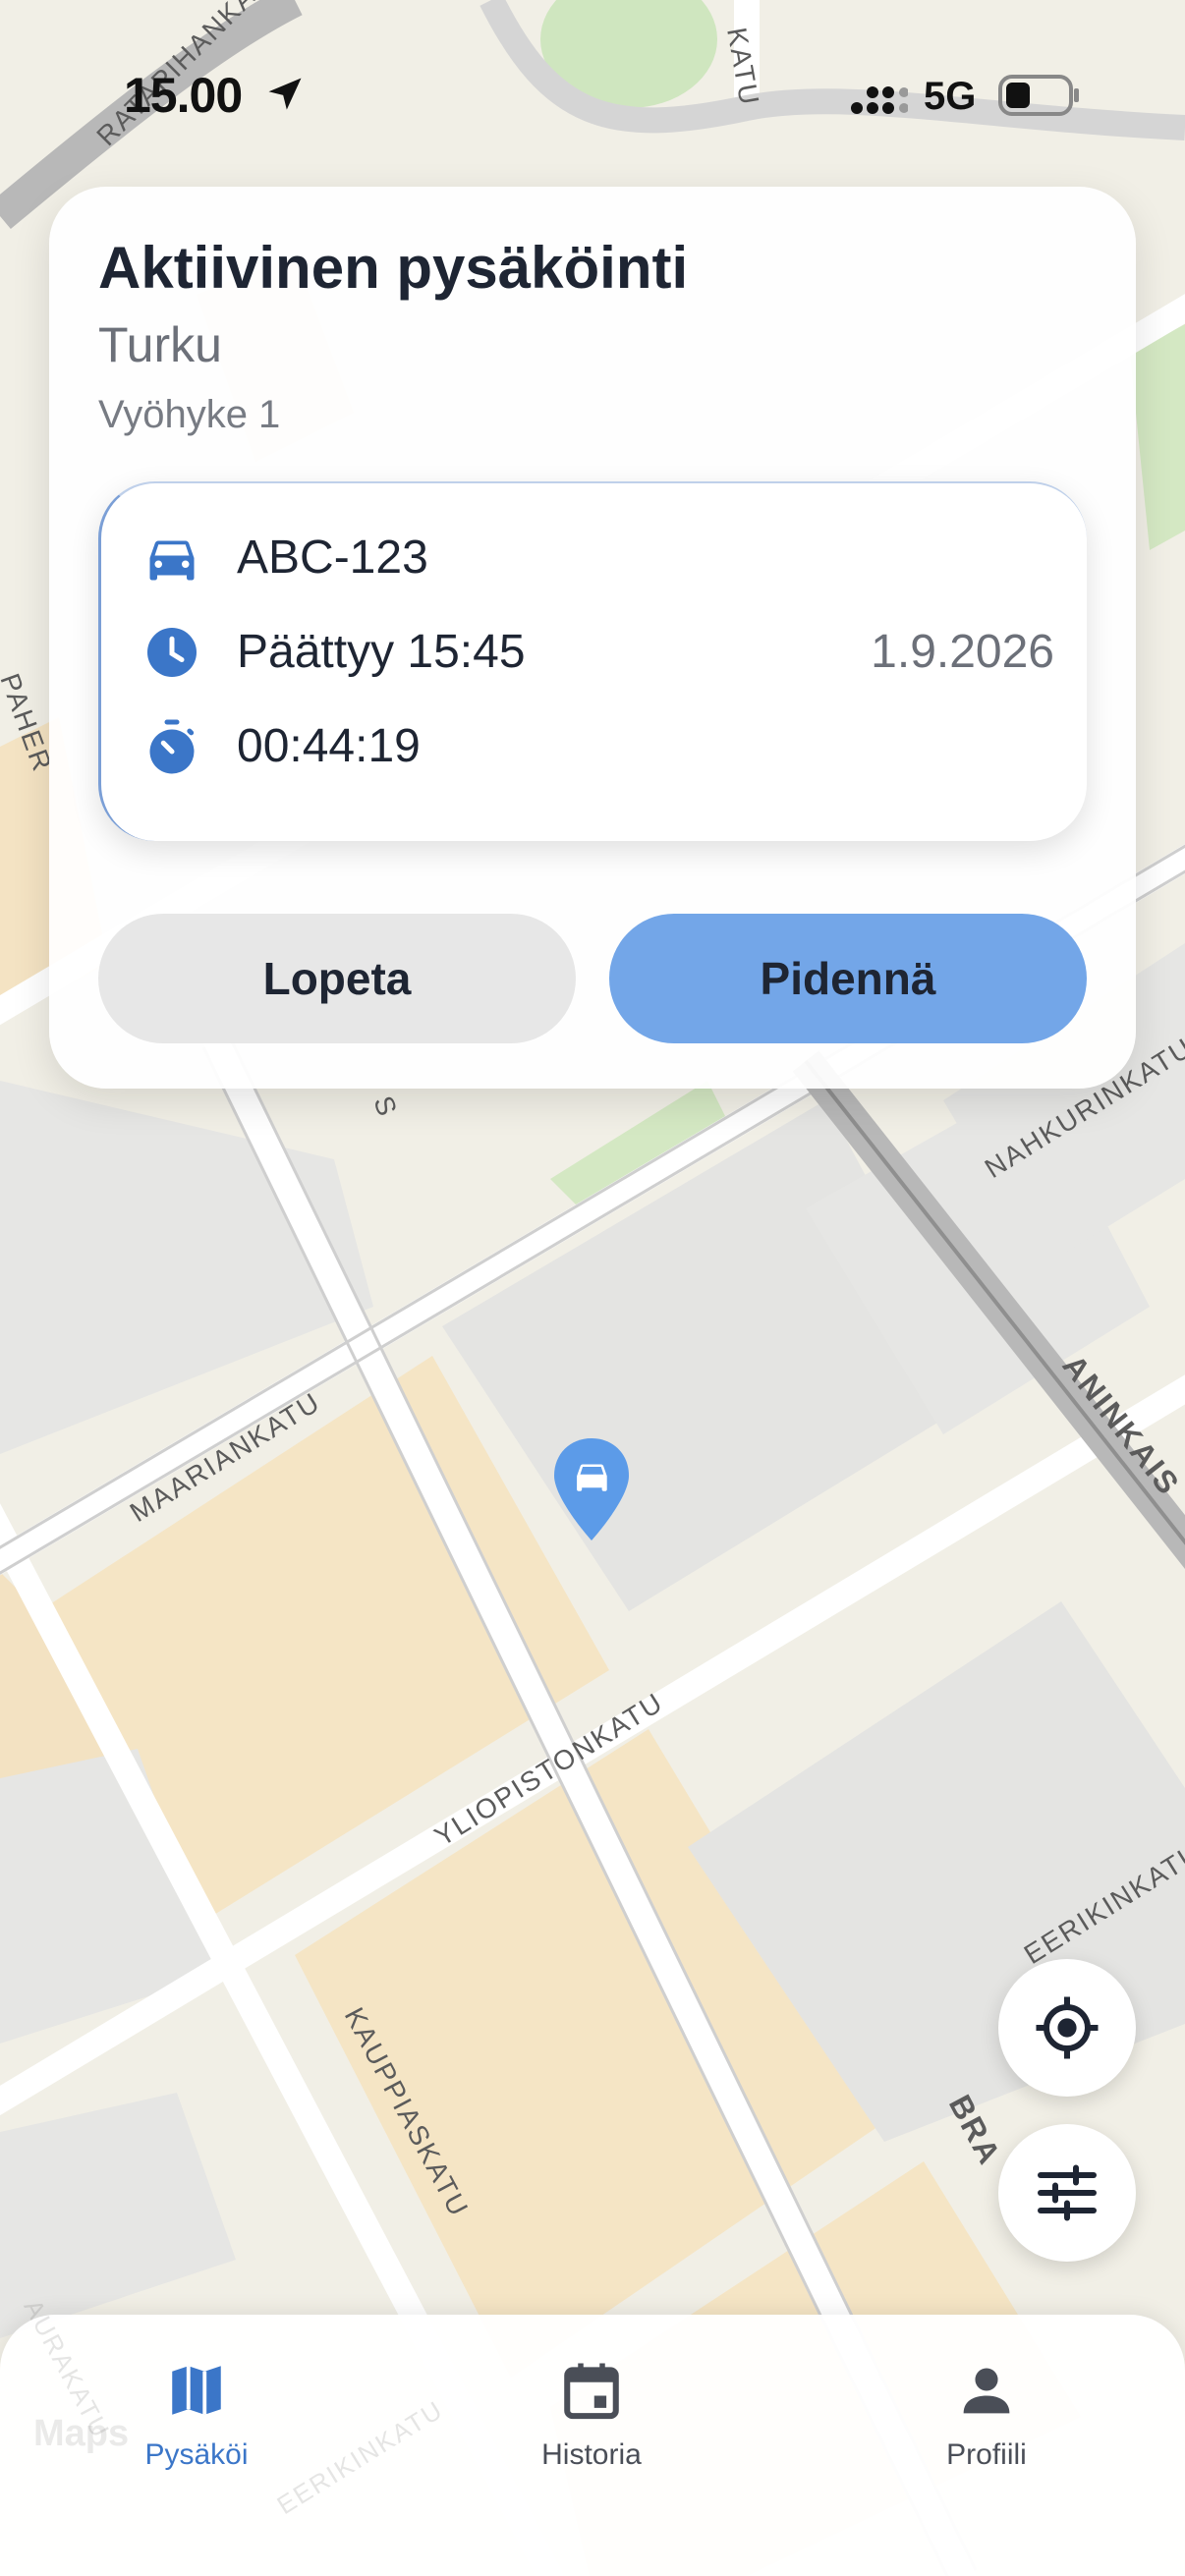  Describe the element at coordinates (160, 344) in the screenshot. I see `parking-city: Turku` at that location.